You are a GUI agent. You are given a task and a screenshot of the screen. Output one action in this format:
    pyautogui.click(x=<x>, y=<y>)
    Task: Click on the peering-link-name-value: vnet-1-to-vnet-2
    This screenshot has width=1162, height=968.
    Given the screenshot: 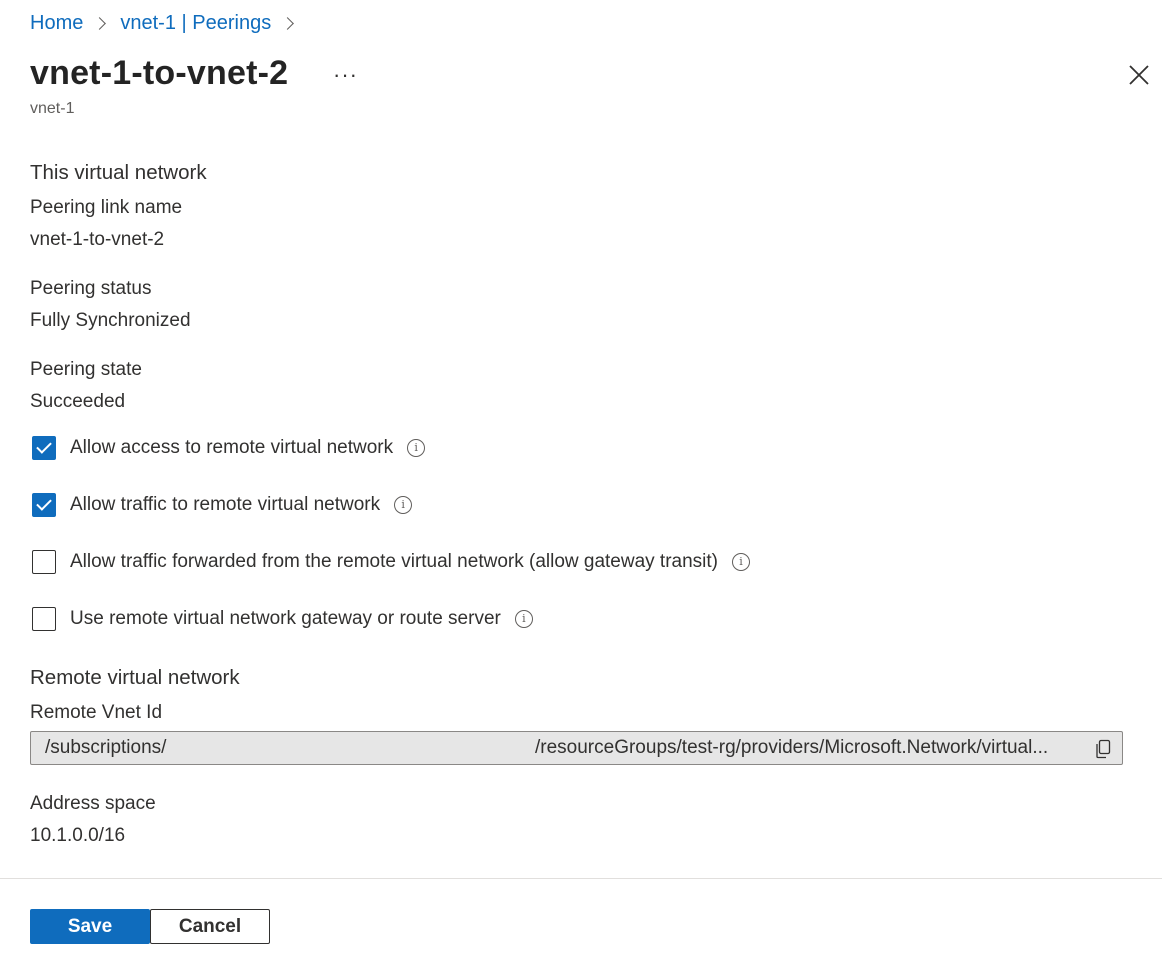 What is the action you would take?
    pyautogui.click(x=97, y=239)
    